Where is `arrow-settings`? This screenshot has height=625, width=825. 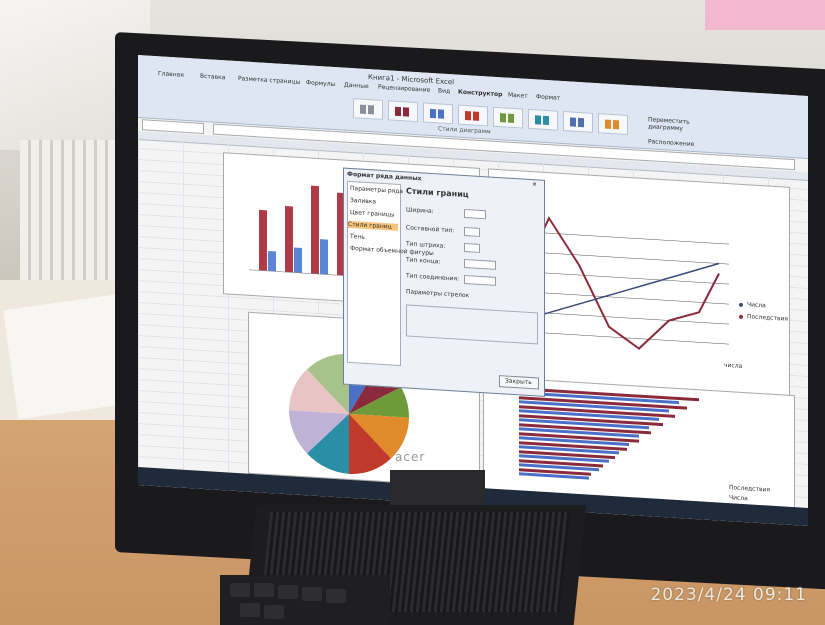 arrow-settings is located at coordinates (472, 324).